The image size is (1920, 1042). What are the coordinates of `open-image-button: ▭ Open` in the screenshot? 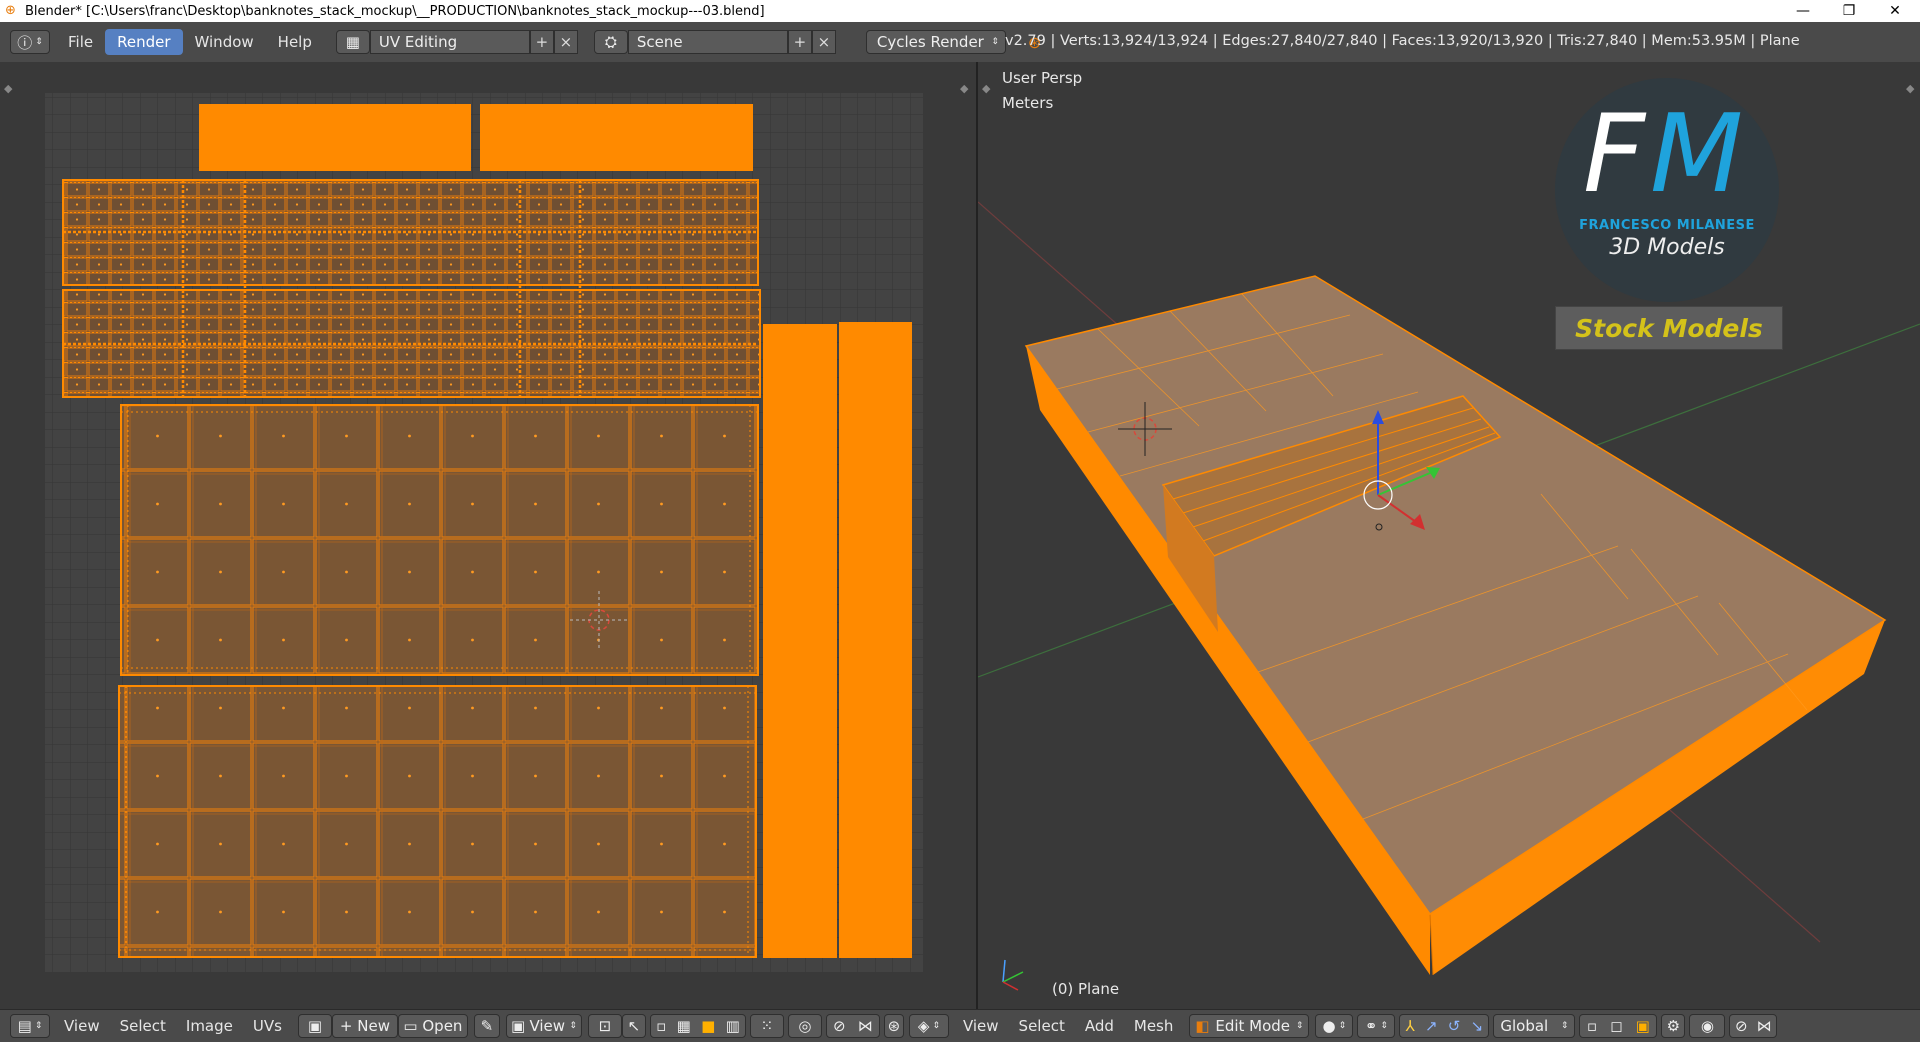 It's located at (432, 1026).